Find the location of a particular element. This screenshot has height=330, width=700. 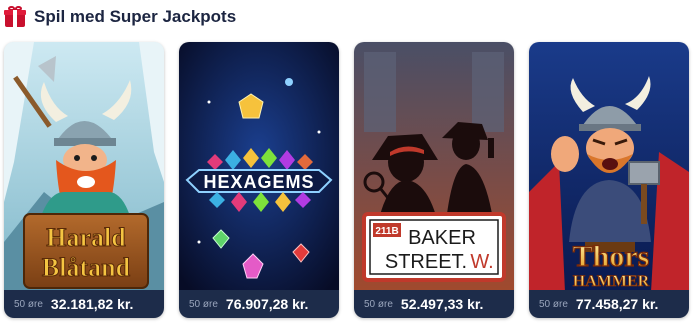

section-header: Spil med Super Jackpots is located at coordinates (120, 17).